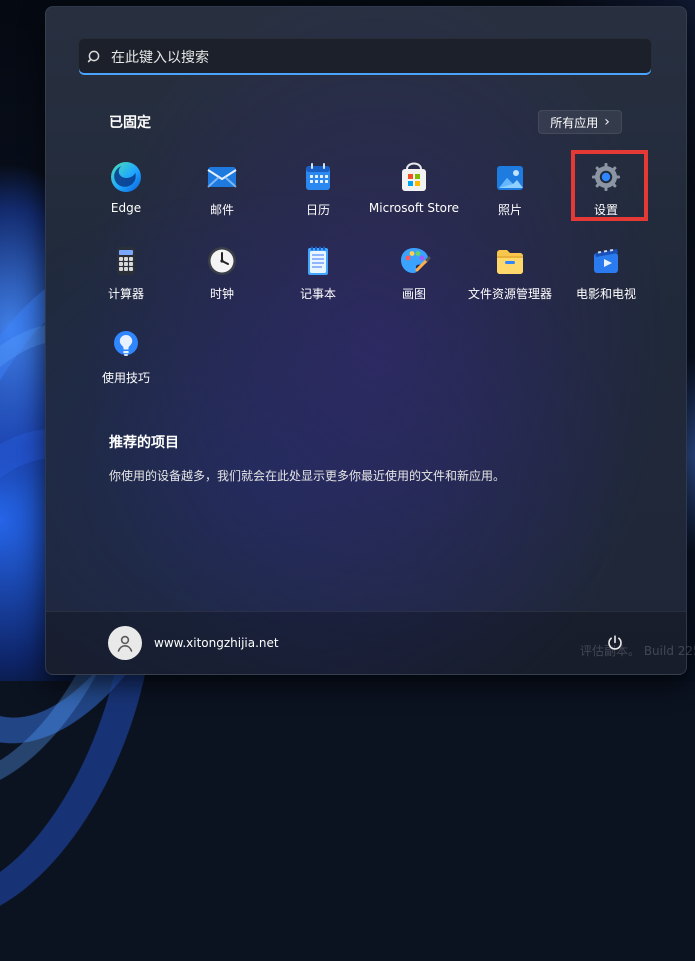  I want to click on pinned-app-movies-tv: 电影和电视, so click(606, 278).